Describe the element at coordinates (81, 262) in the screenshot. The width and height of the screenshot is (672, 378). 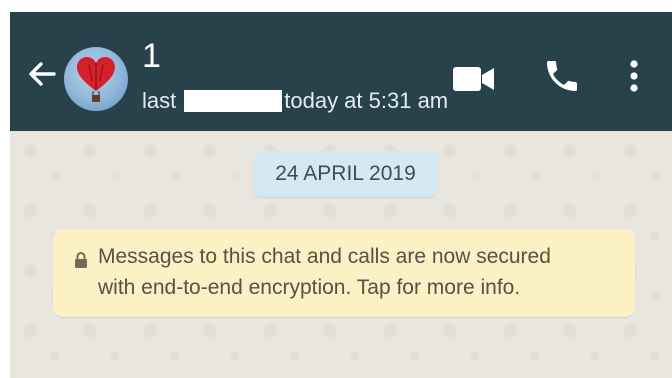
I see `lock-icon` at that location.